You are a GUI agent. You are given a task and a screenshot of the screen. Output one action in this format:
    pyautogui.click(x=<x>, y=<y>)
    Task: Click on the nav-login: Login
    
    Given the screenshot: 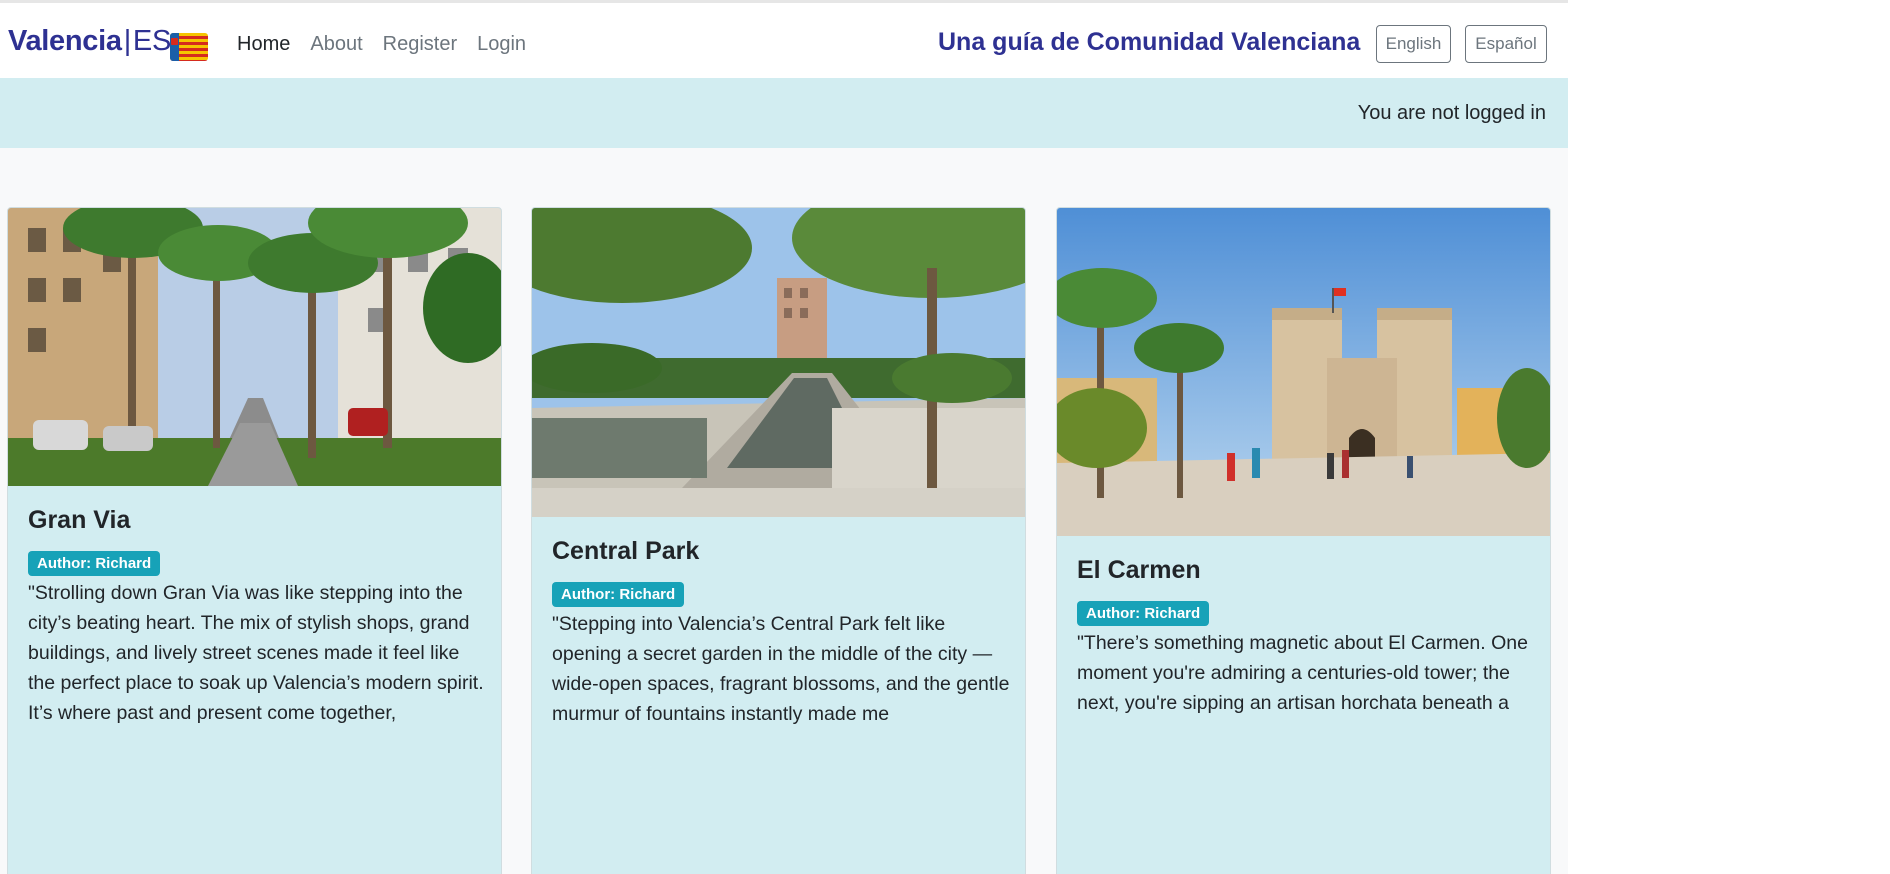 What is the action you would take?
    pyautogui.click(x=501, y=44)
    